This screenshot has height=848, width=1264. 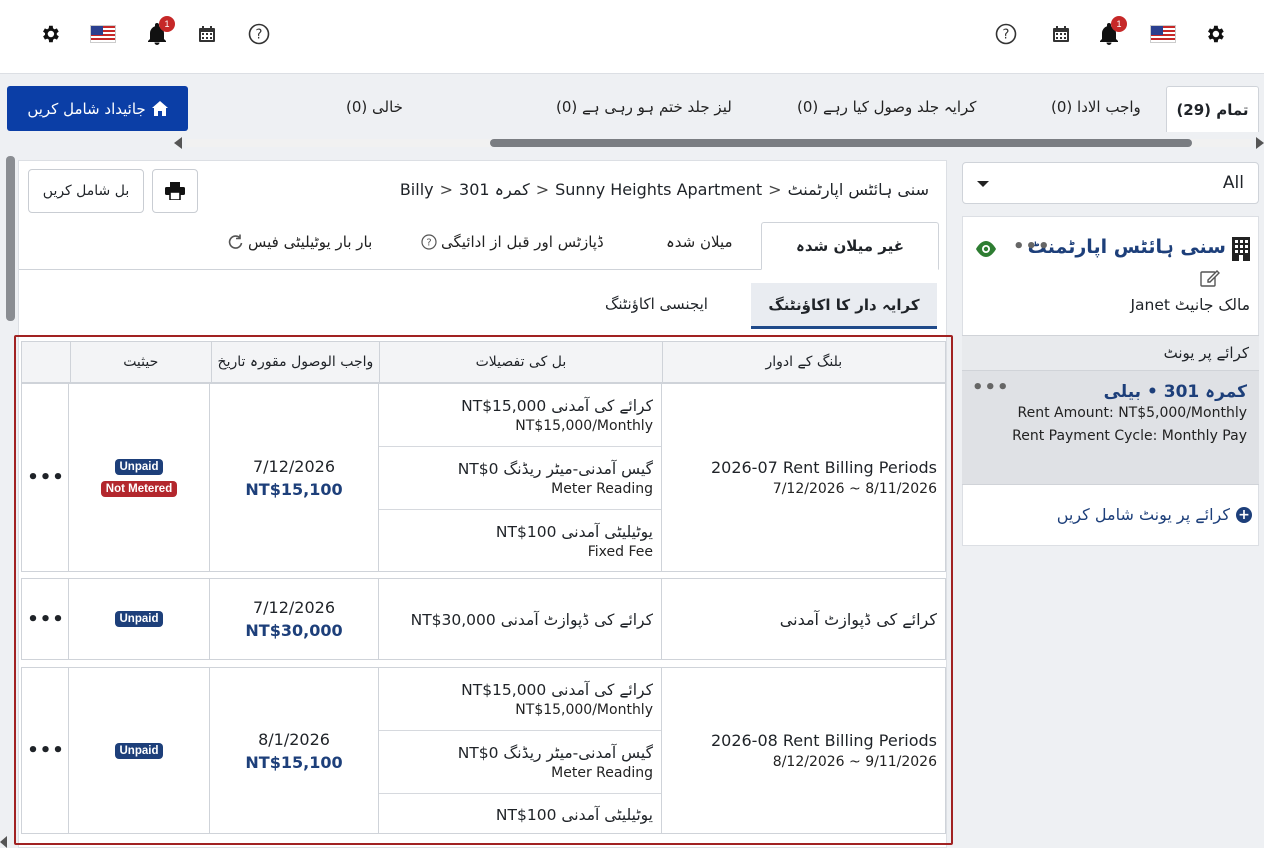 What do you see at coordinates (1212, 109) in the screenshot?
I see `tab-all: تمام (29)` at bounding box center [1212, 109].